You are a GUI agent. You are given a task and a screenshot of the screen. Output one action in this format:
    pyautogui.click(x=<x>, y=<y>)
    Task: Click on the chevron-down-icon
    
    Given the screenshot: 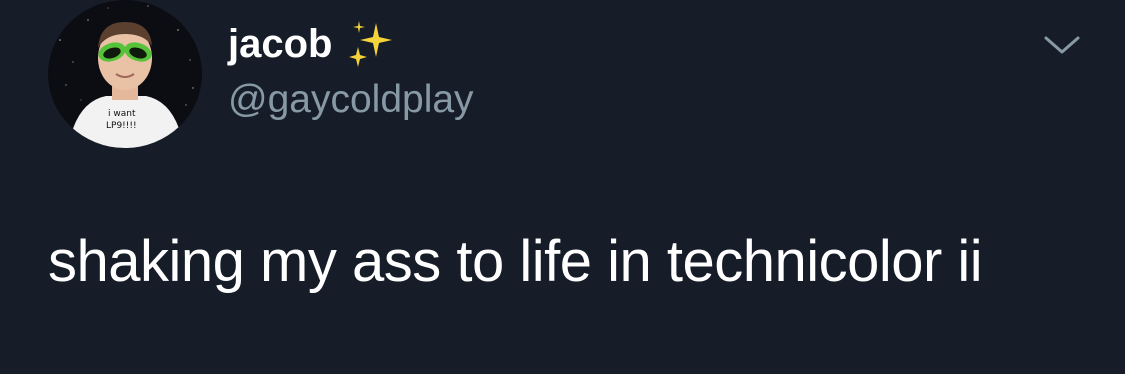 What is the action you would take?
    pyautogui.click(x=1062, y=45)
    